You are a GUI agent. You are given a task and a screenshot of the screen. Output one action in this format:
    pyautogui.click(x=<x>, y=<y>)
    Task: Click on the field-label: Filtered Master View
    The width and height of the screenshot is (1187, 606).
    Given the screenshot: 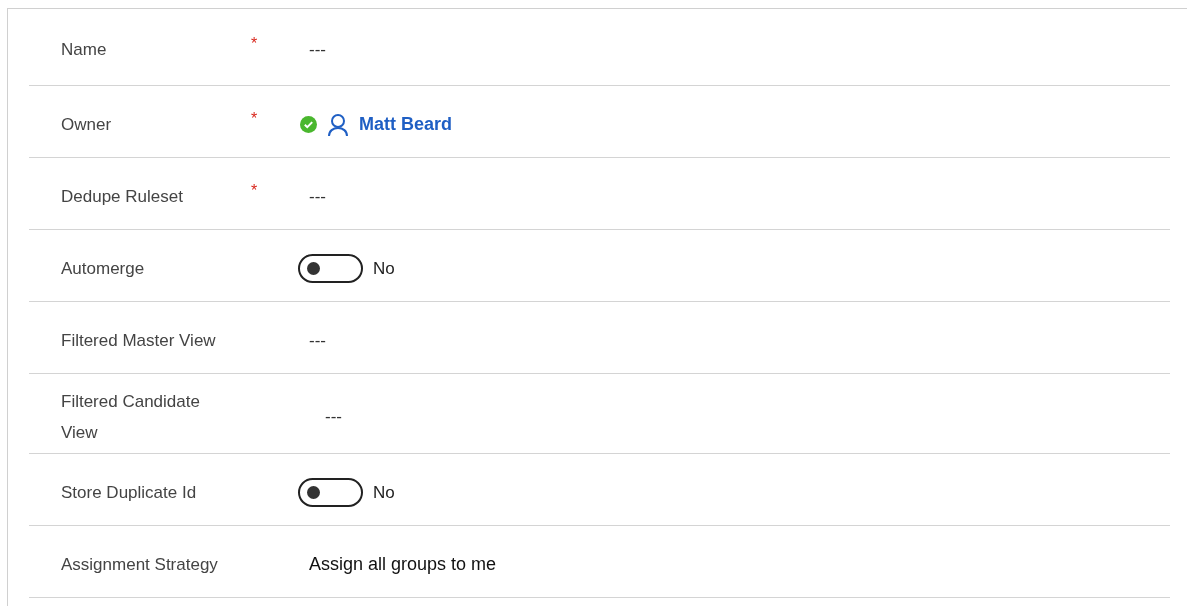 What is the action you would take?
    pyautogui.click(x=138, y=341)
    